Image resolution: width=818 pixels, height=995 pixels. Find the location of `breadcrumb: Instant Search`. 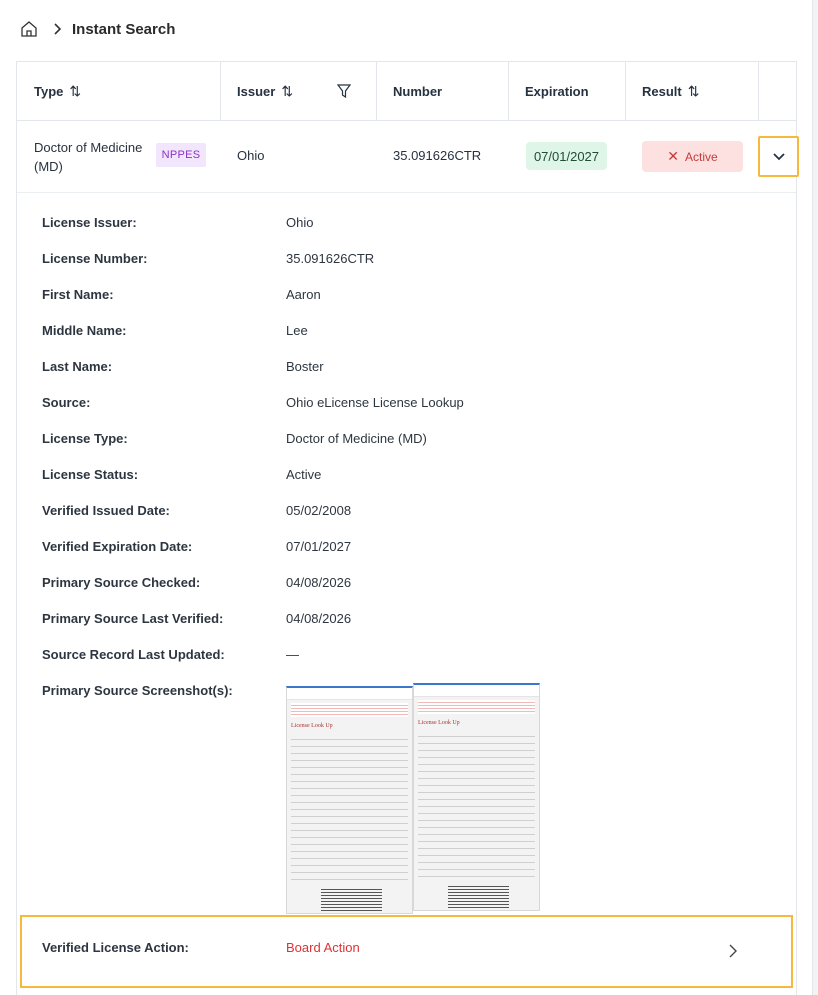

breadcrumb: Instant Search is located at coordinates (97, 29).